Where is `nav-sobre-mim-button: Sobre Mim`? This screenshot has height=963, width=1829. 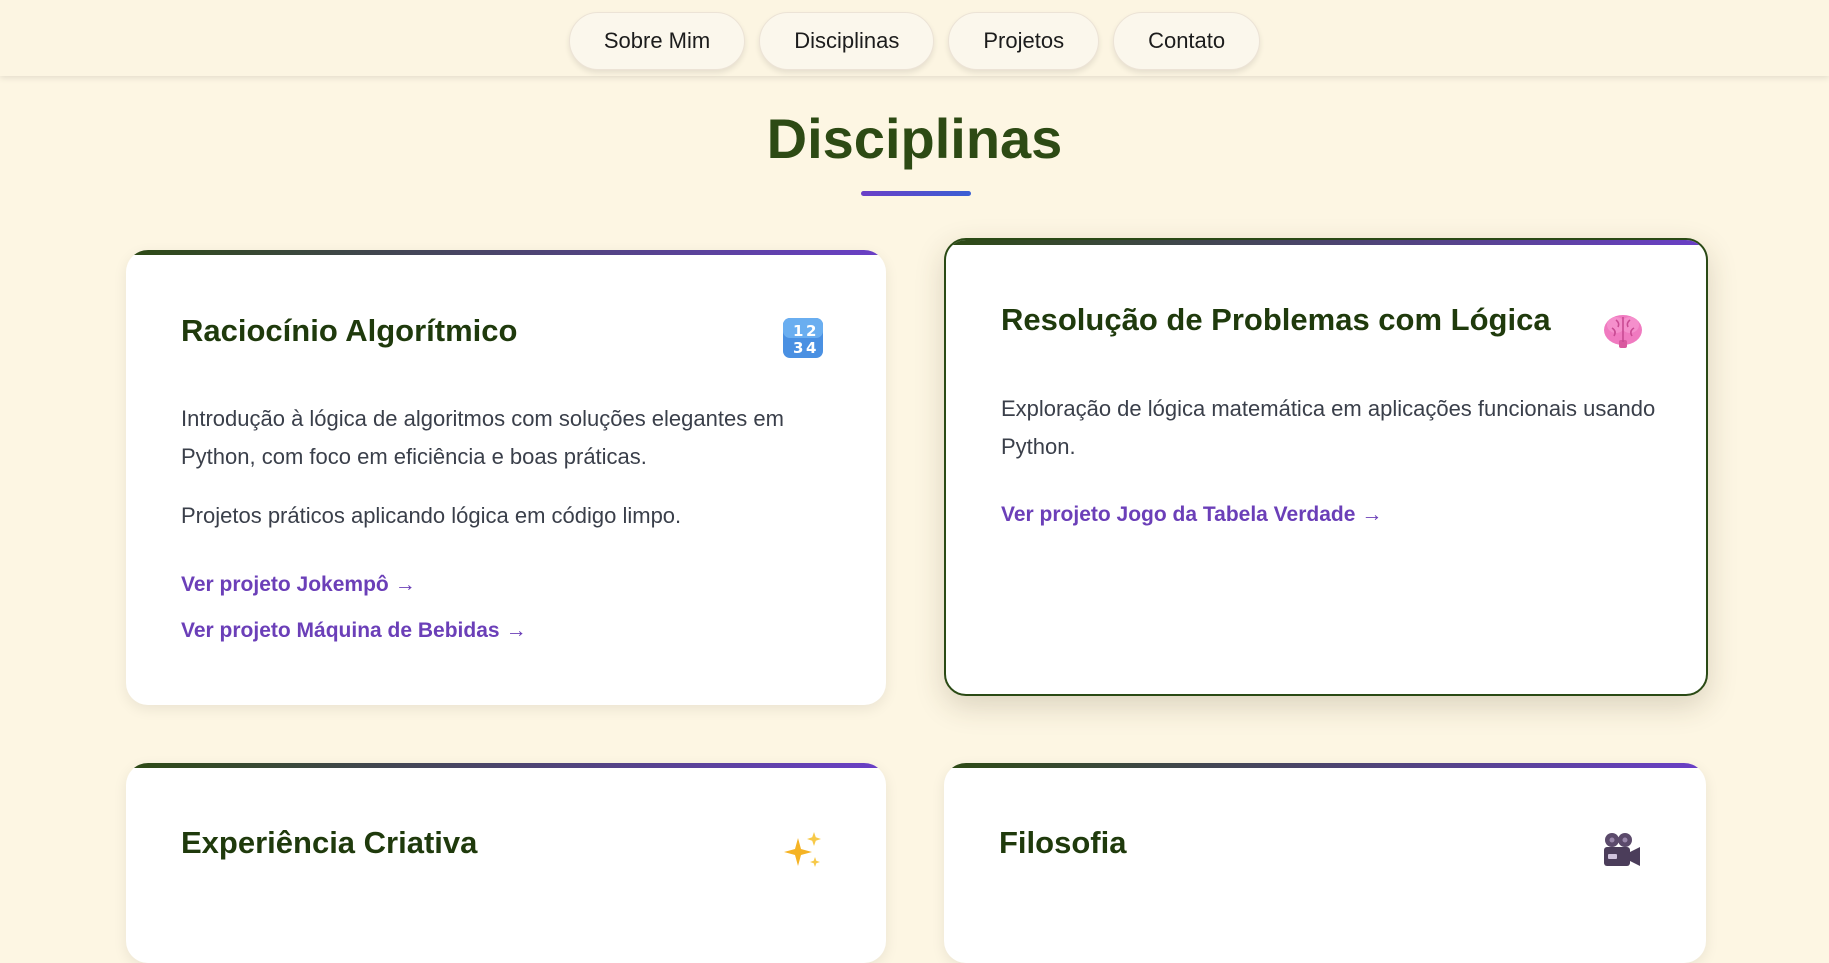 nav-sobre-mim-button: Sobre Mim is located at coordinates (657, 41).